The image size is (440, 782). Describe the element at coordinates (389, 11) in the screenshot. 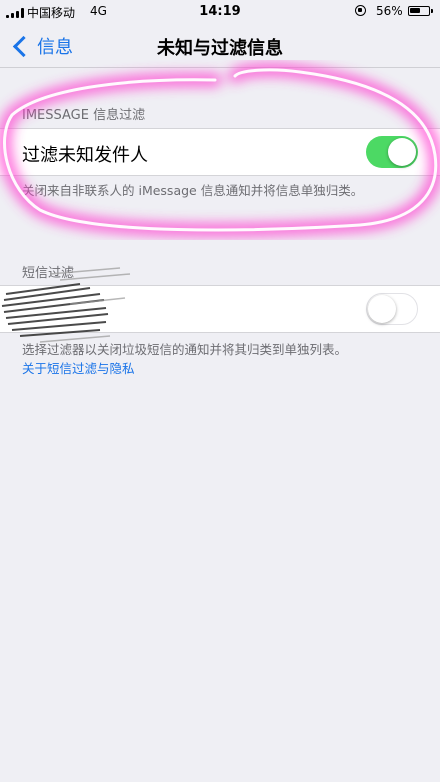

I see `battery-percent: 56%` at that location.